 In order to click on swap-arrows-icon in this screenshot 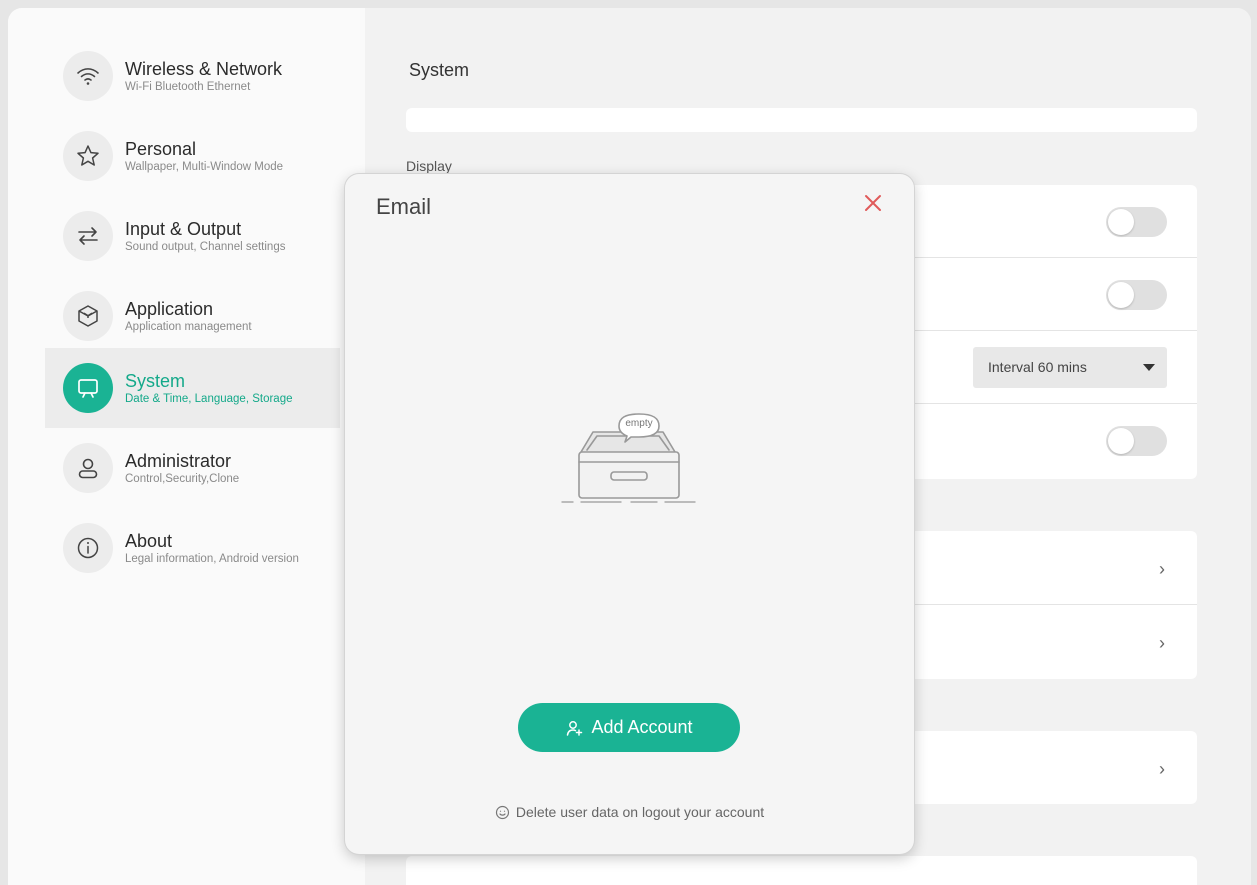, I will do `click(88, 236)`.